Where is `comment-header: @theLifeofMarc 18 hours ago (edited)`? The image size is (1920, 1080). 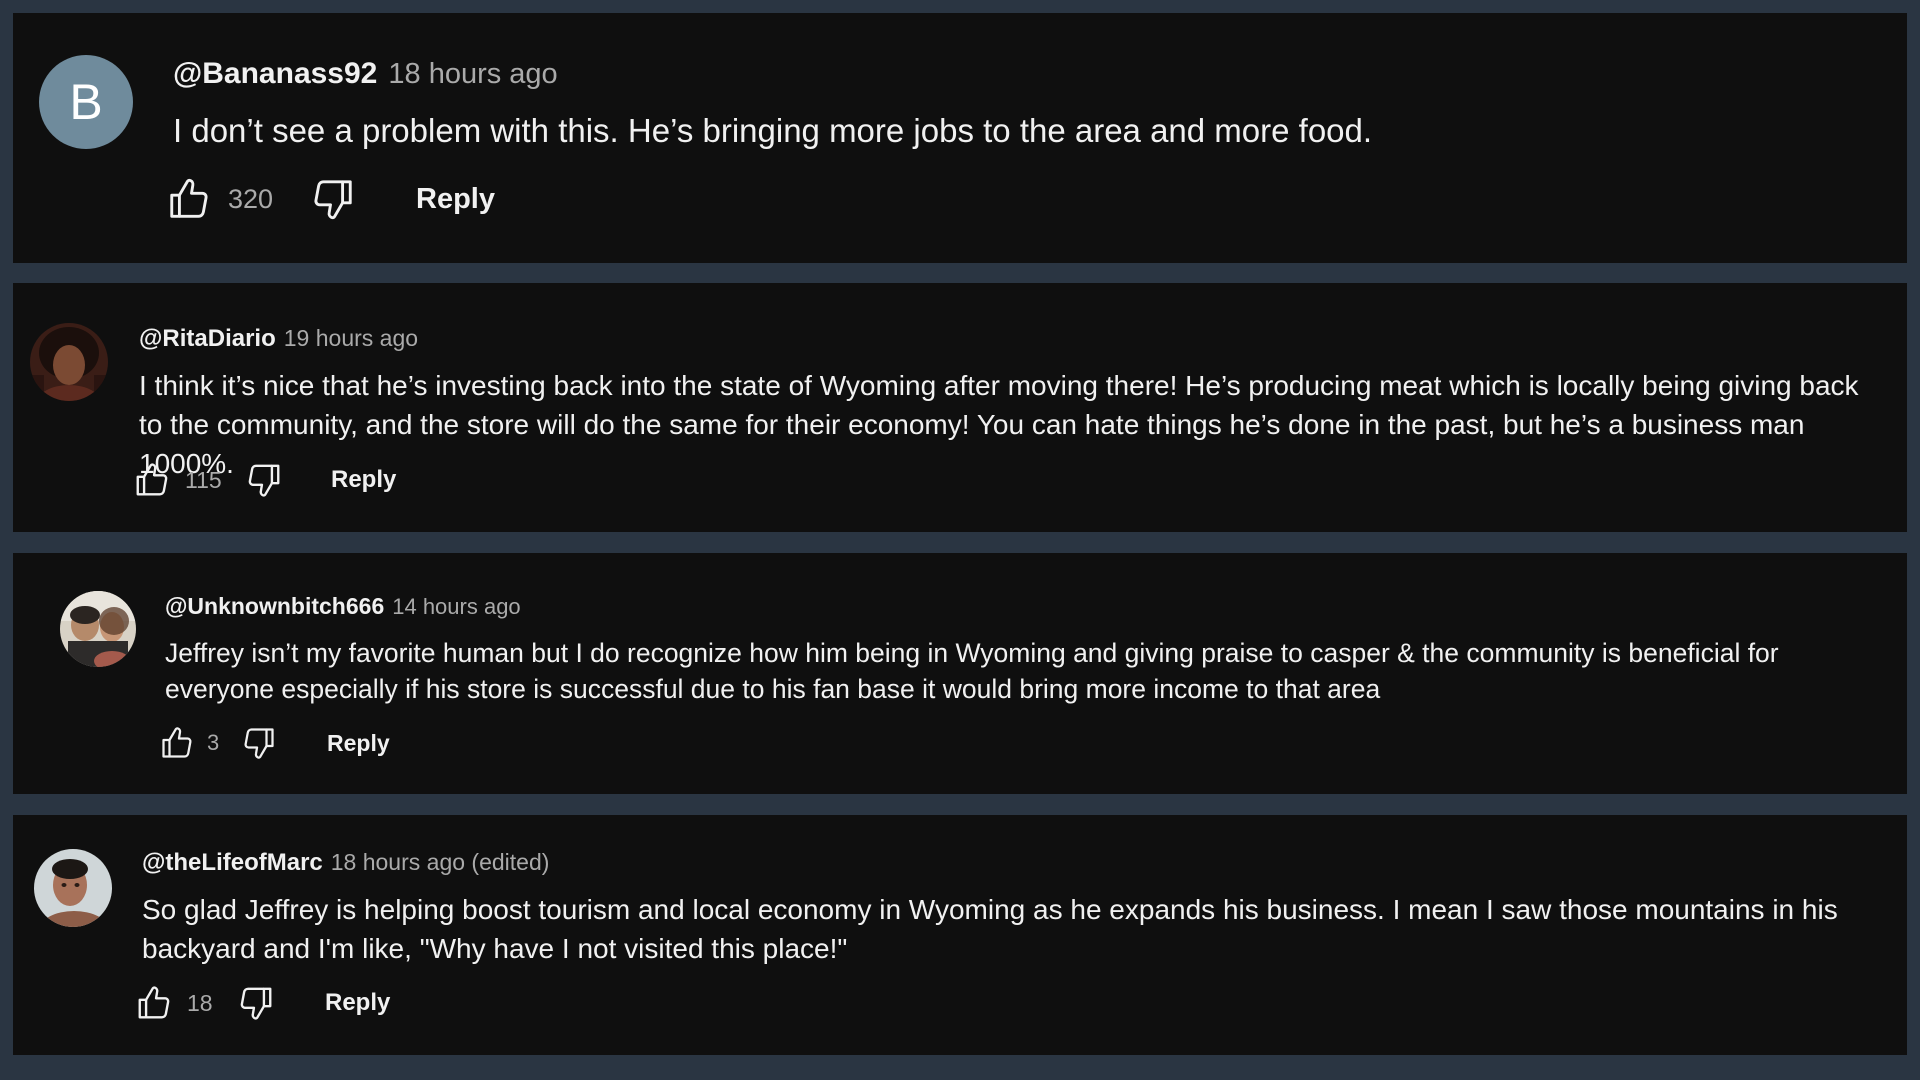
comment-header: @theLifeofMarc 18 hours ago (edited) is located at coordinates (345, 863).